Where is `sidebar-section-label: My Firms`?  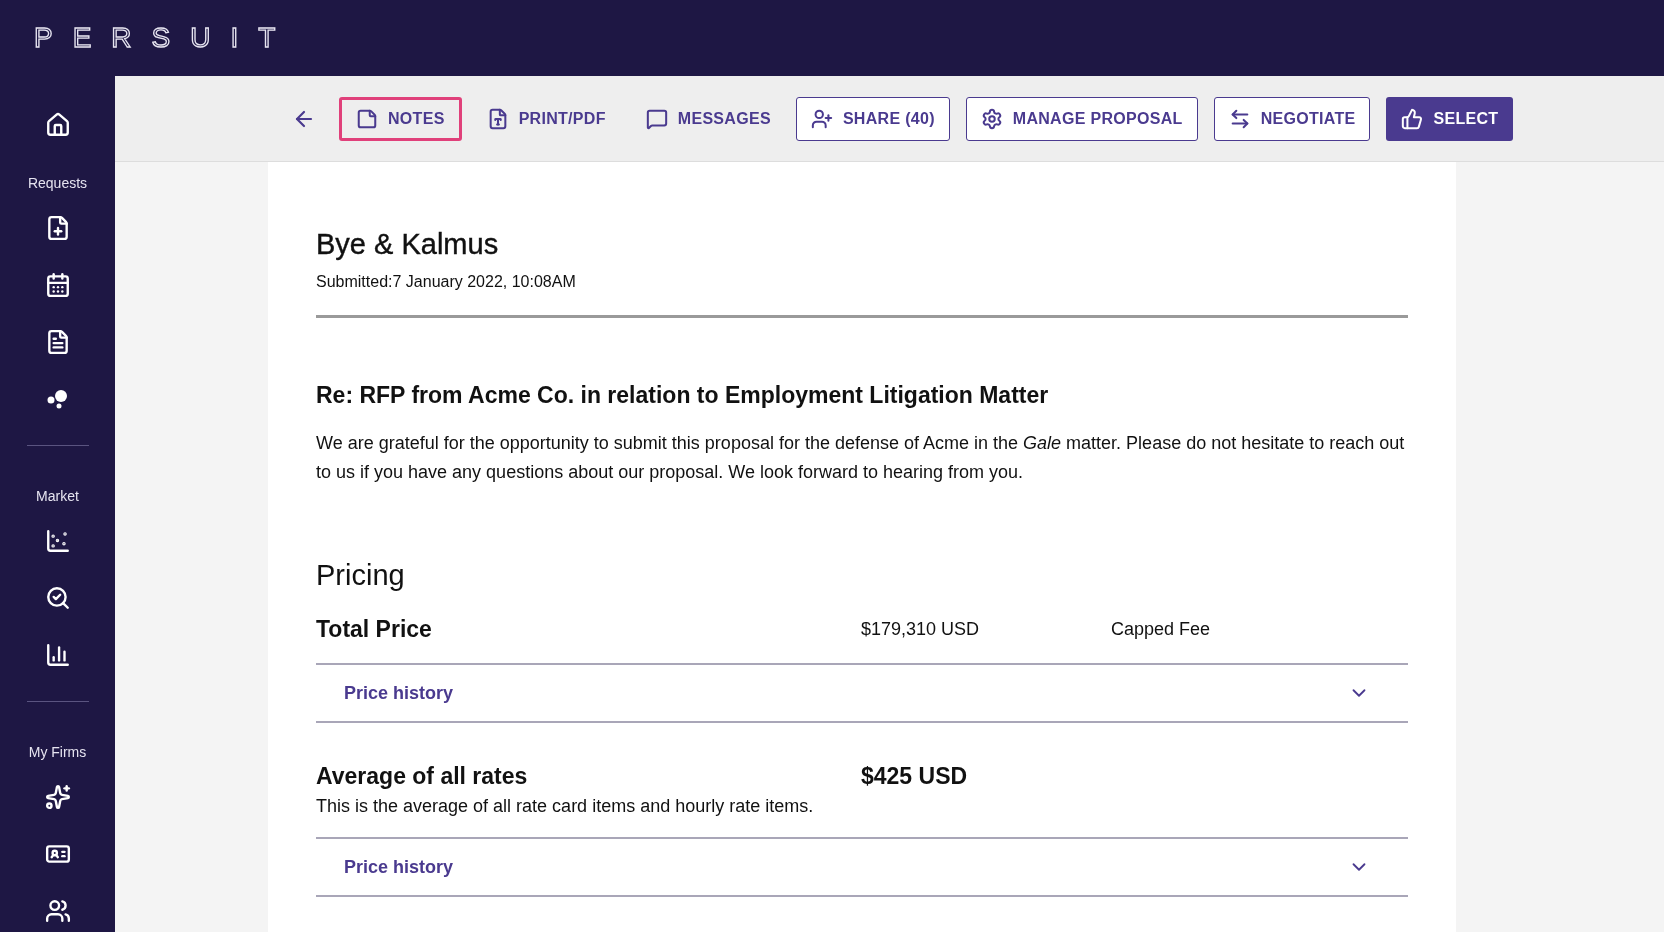
sidebar-section-label: My Firms is located at coordinates (57, 752).